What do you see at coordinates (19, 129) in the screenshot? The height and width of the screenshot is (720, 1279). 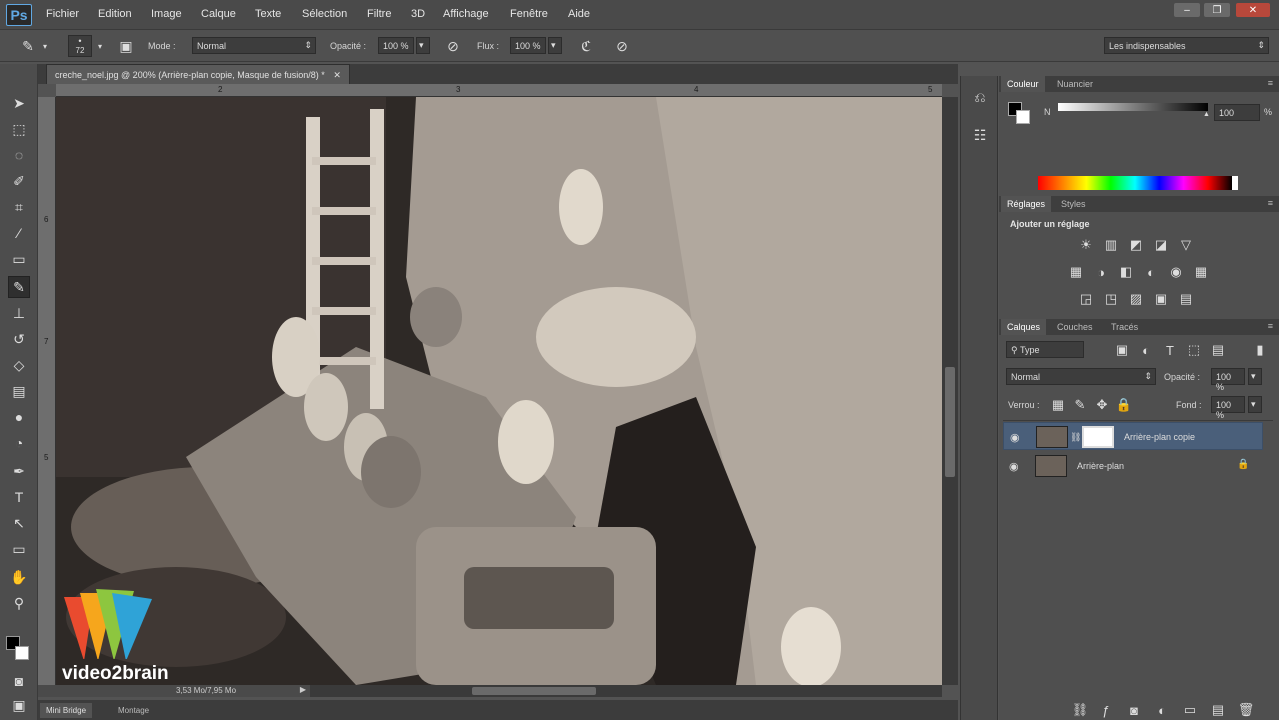 I see `marquee-tool-icon: ⬚` at bounding box center [19, 129].